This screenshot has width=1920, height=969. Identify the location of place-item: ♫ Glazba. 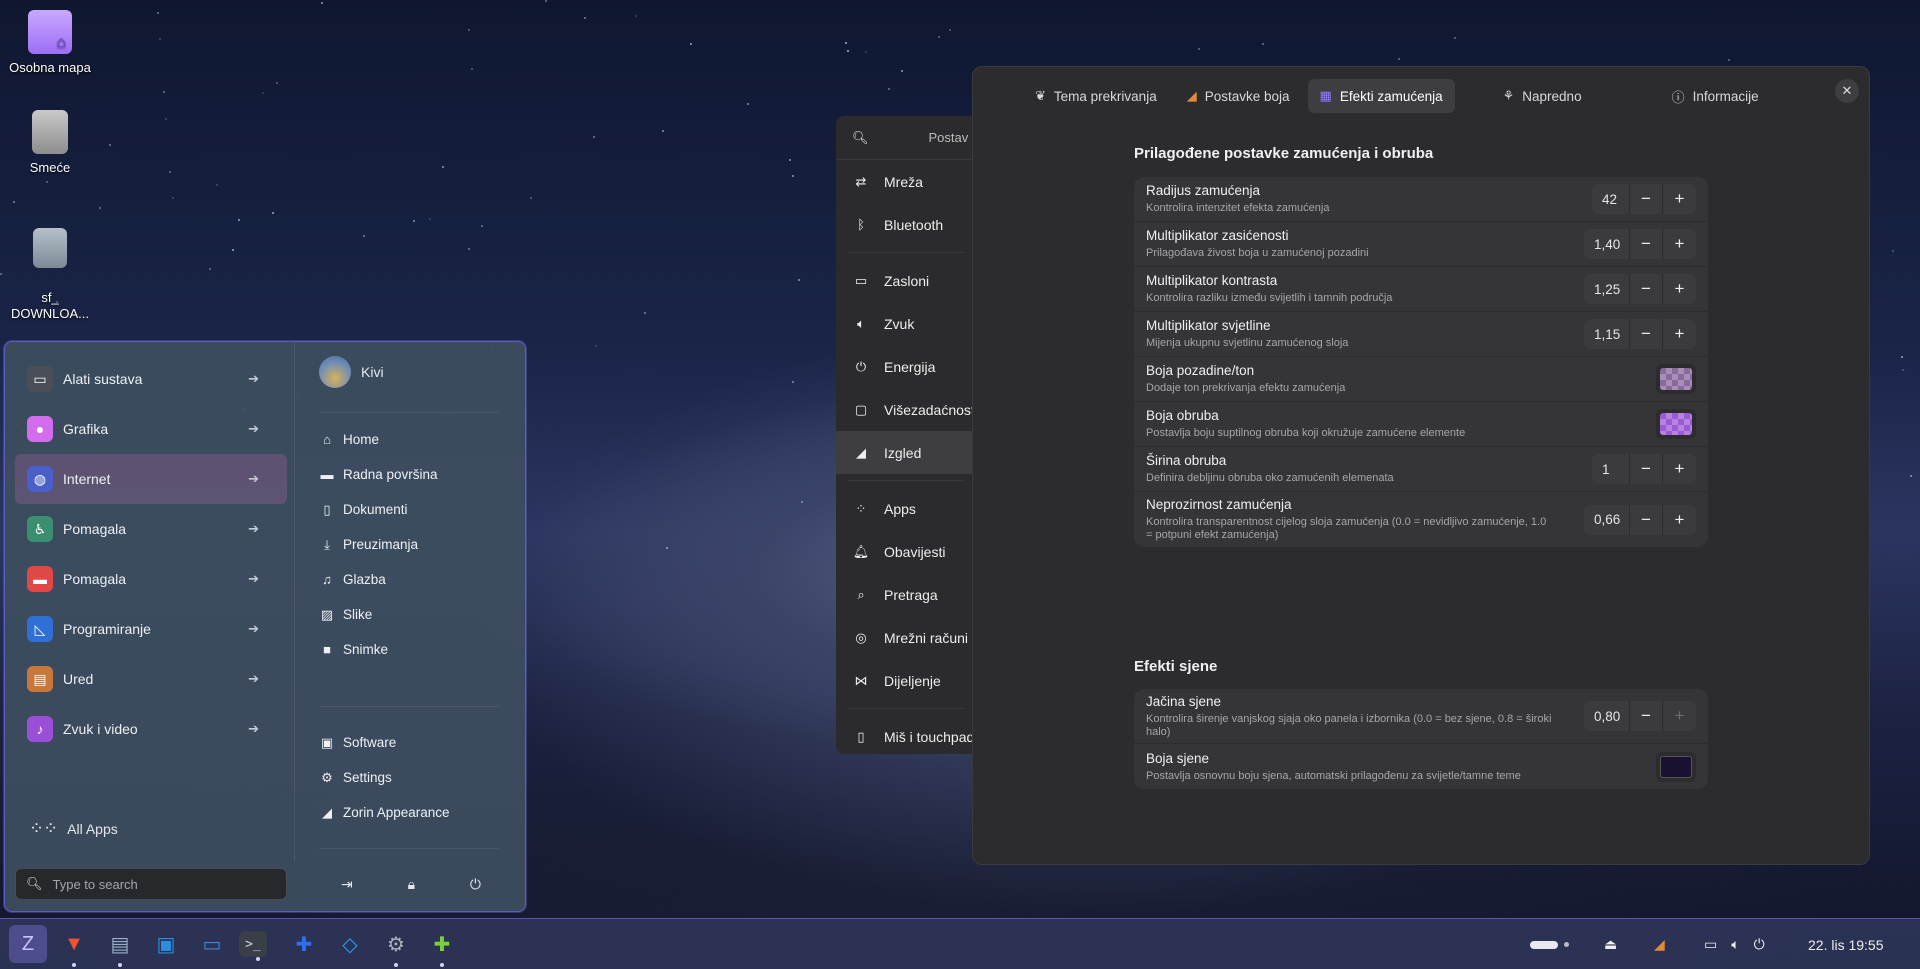
(409, 579).